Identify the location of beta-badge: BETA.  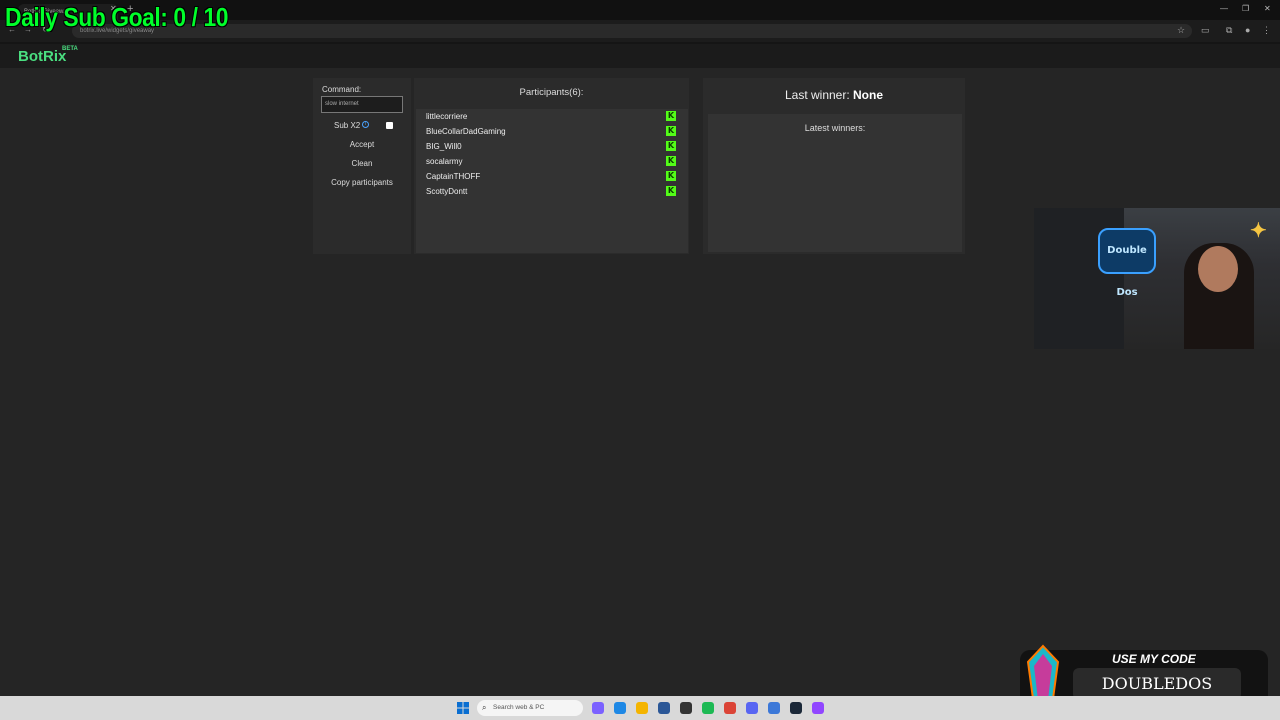
(70, 49).